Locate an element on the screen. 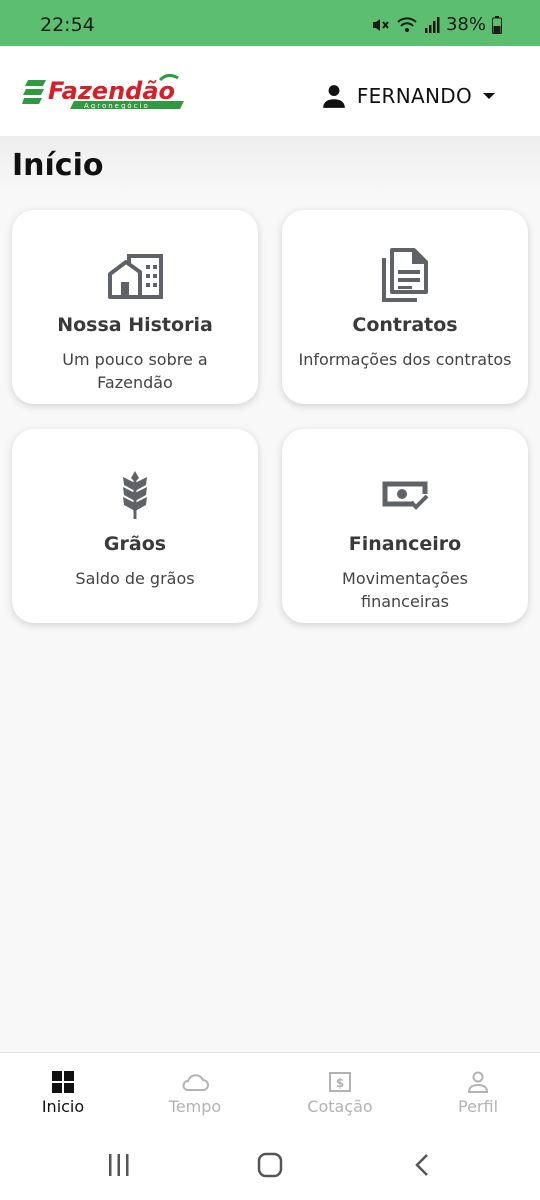 This screenshot has width=540, height=1200. card-subtitle: Movimentações financeiras is located at coordinates (405, 590).